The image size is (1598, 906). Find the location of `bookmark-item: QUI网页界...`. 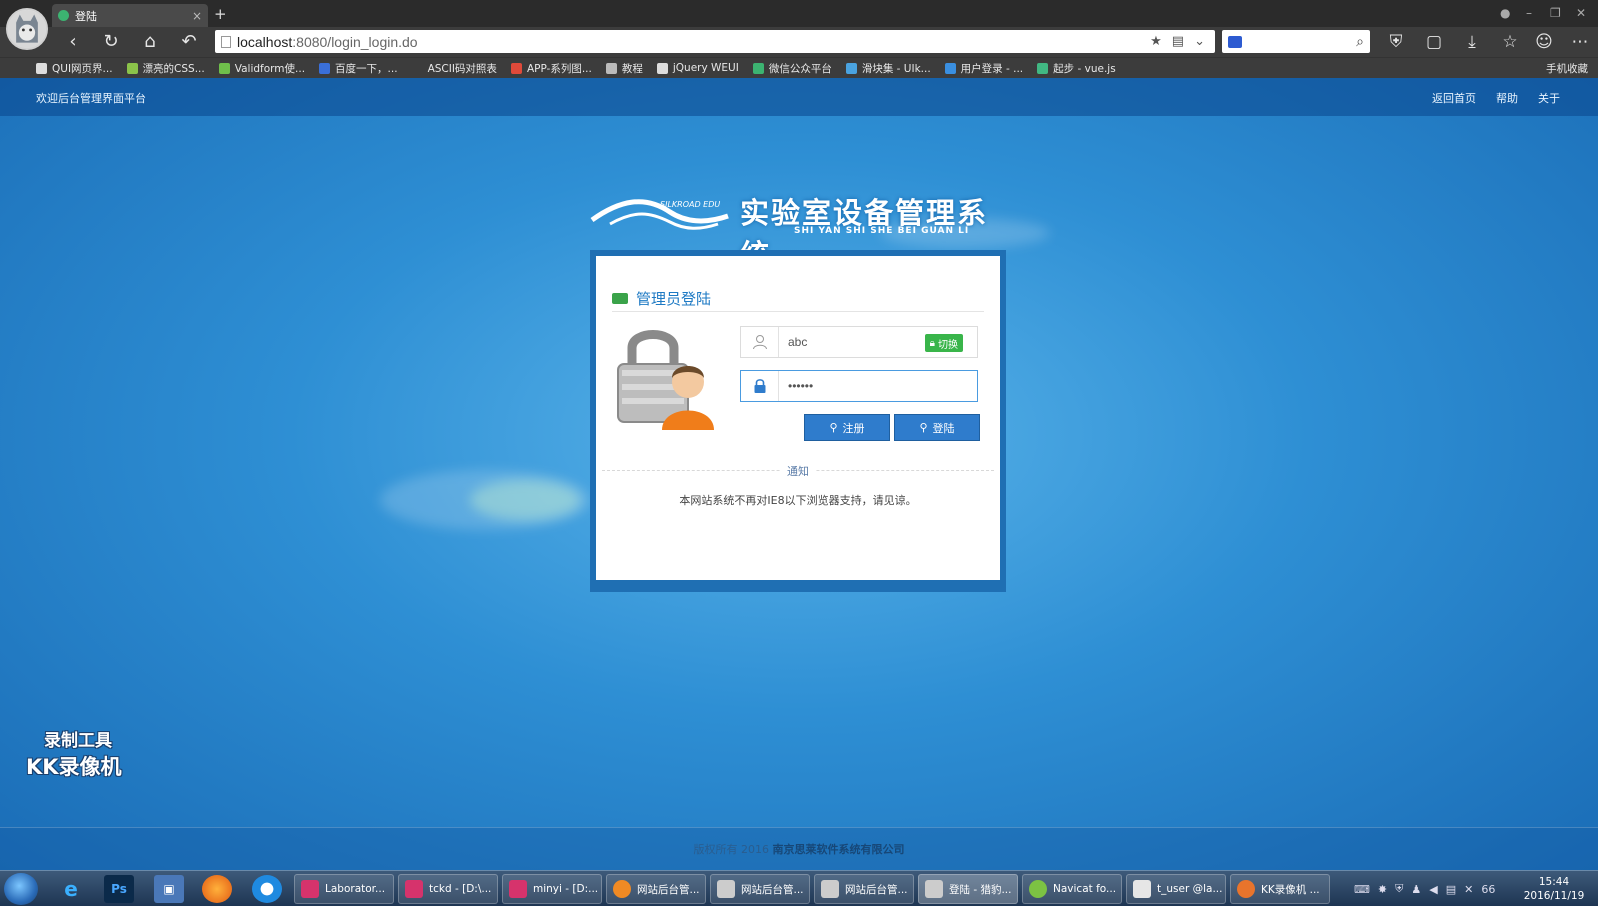

bookmark-item: QUI网页界... is located at coordinates (74, 68).